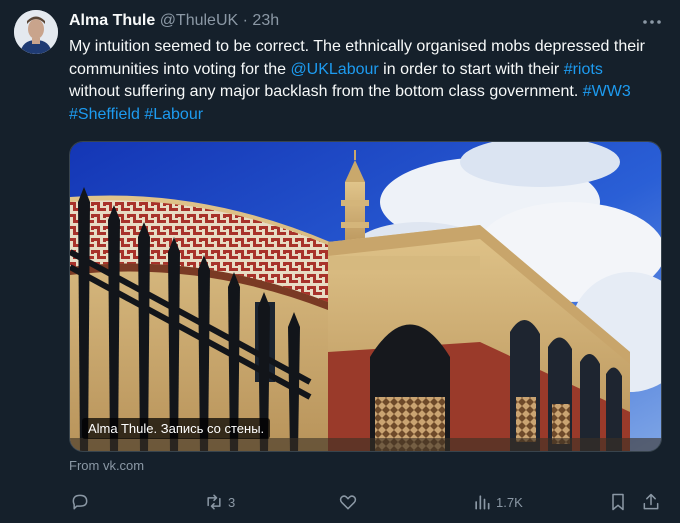  I want to click on tweet-text-part: in order to start with their, so click(471, 69).